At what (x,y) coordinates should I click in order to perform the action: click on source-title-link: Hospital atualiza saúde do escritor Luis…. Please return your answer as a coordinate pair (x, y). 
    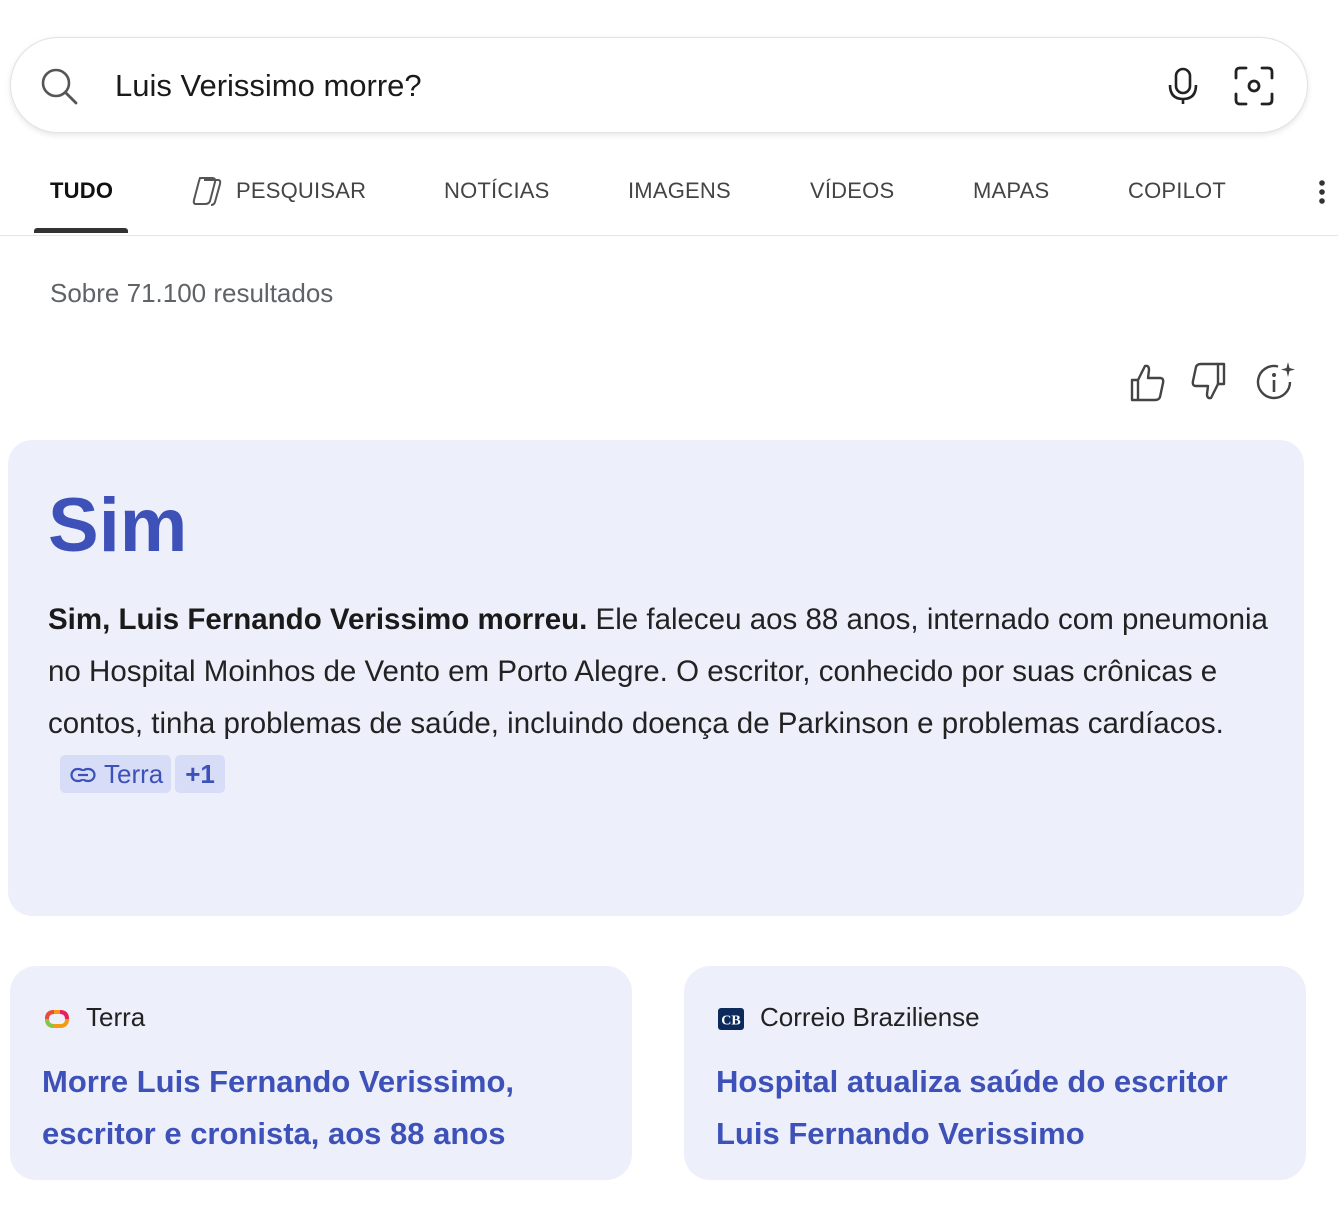
    Looking at the image, I should click on (996, 1108).